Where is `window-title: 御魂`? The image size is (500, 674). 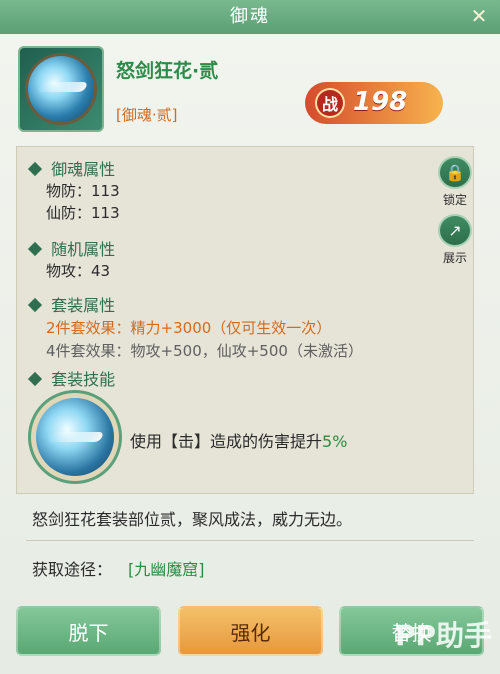
window-title: 御魂 is located at coordinates (250, 16).